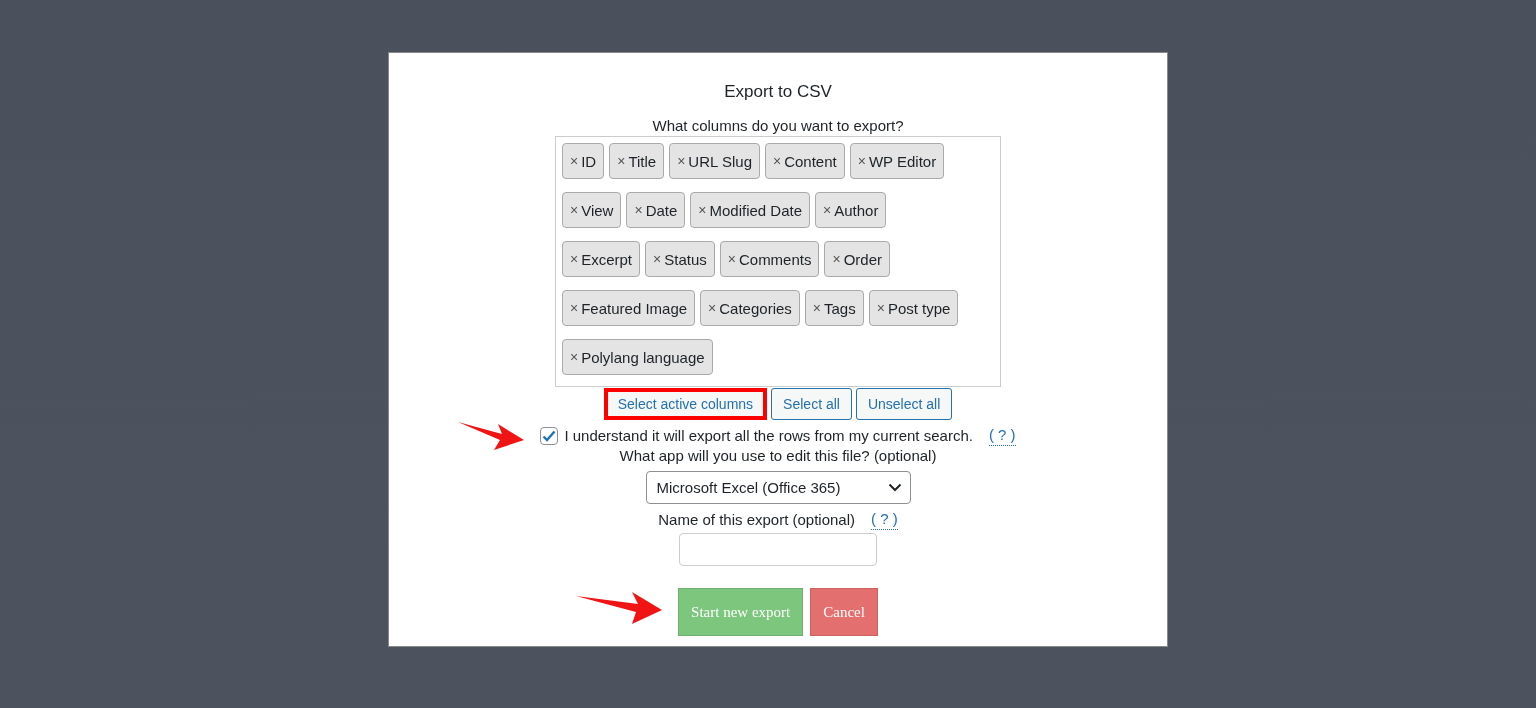  What do you see at coordinates (756, 210) in the screenshot?
I see `tag-label: Modified Date` at bounding box center [756, 210].